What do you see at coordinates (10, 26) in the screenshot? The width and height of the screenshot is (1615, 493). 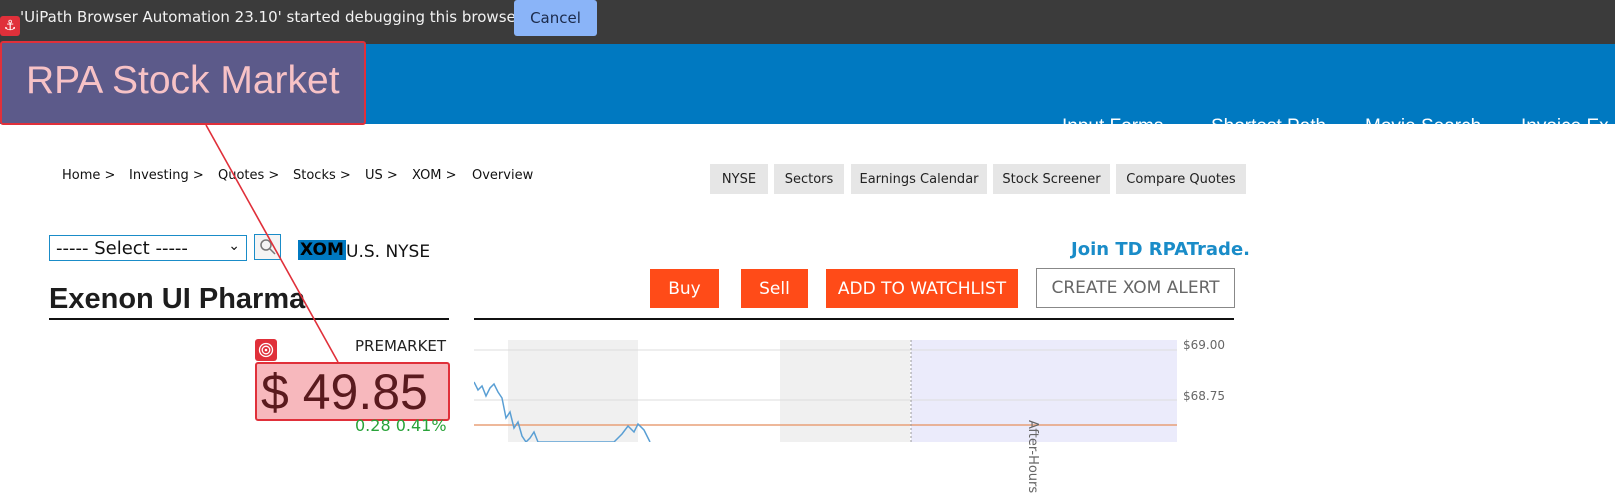 I see `anchor-icon: ⚓` at bounding box center [10, 26].